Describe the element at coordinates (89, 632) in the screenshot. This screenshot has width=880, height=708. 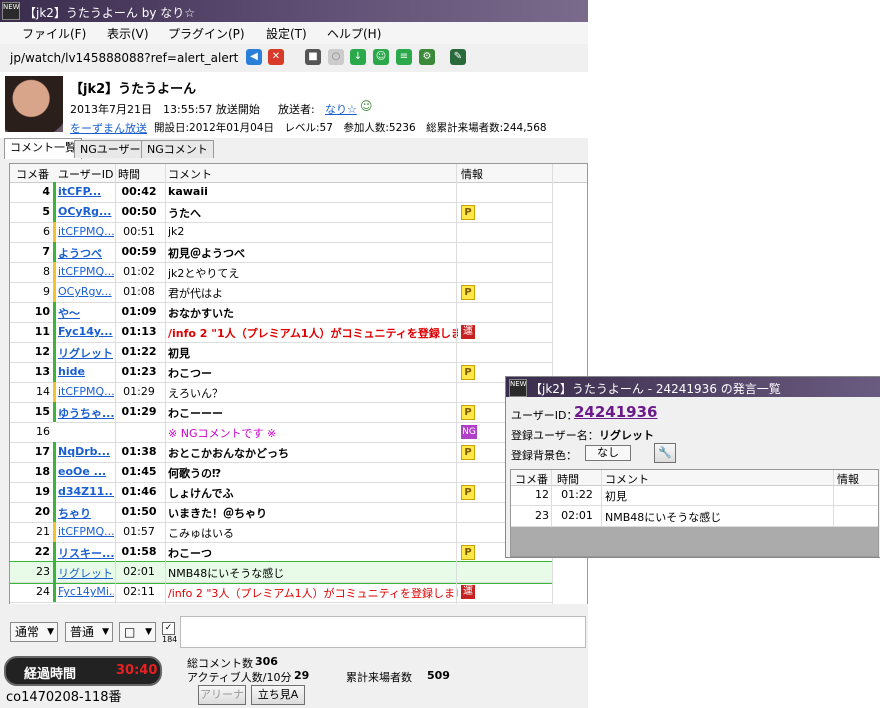
I see `size-select: 普通 ▼` at that location.